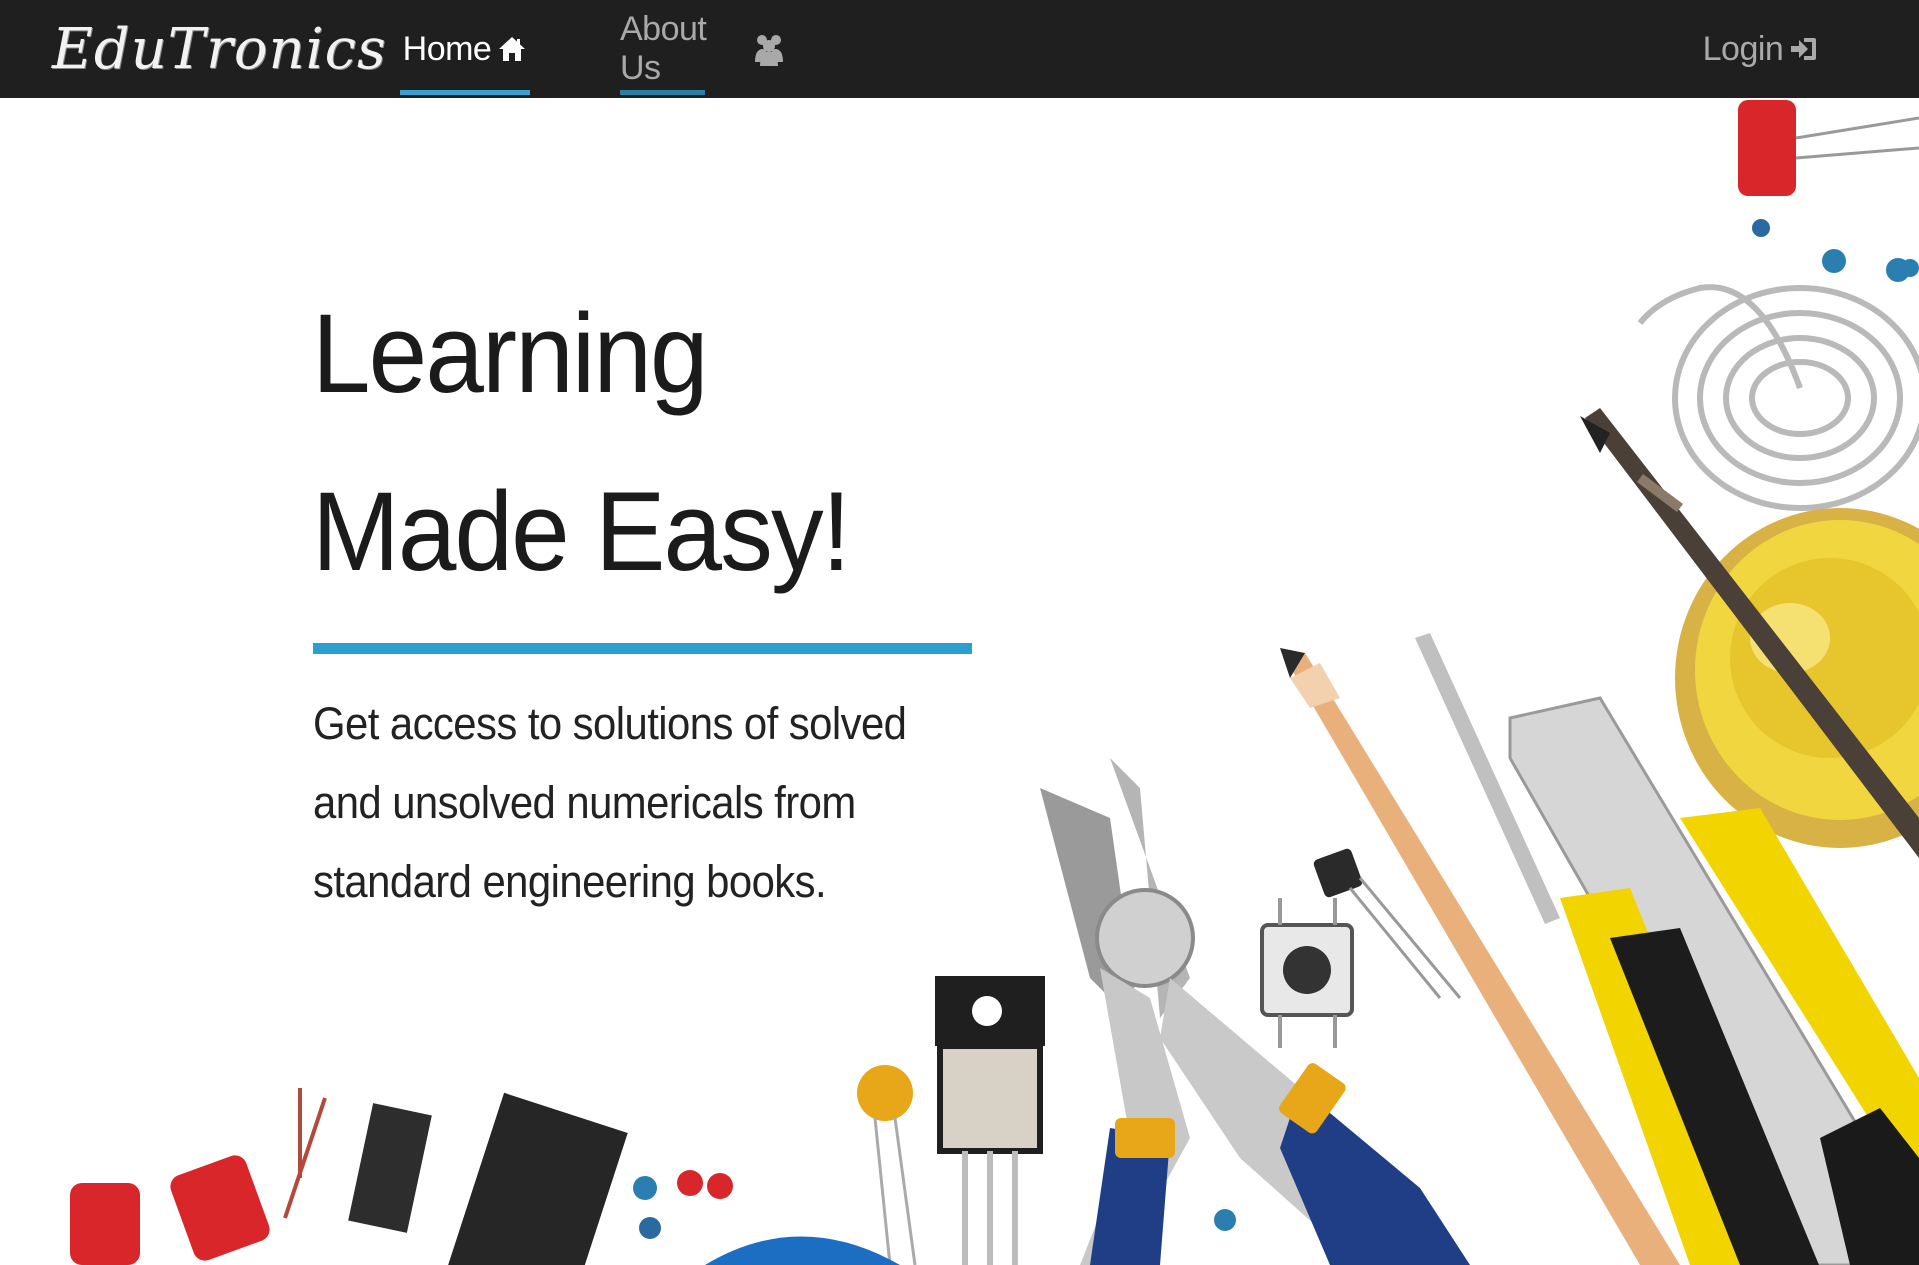  What do you see at coordinates (198, 1176) in the screenshot?
I see `red-capacitors-bottom` at bounding box center [198, 1176].